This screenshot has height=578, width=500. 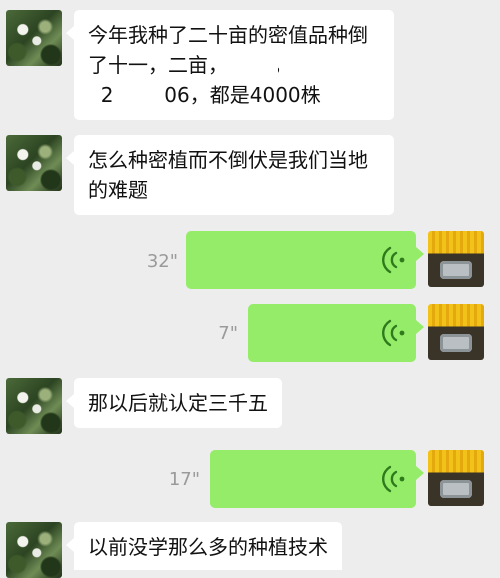 I want to click on message-text: 怎么种密植而不倒伏是我们当地 的难题, so click(x=228, y=175).